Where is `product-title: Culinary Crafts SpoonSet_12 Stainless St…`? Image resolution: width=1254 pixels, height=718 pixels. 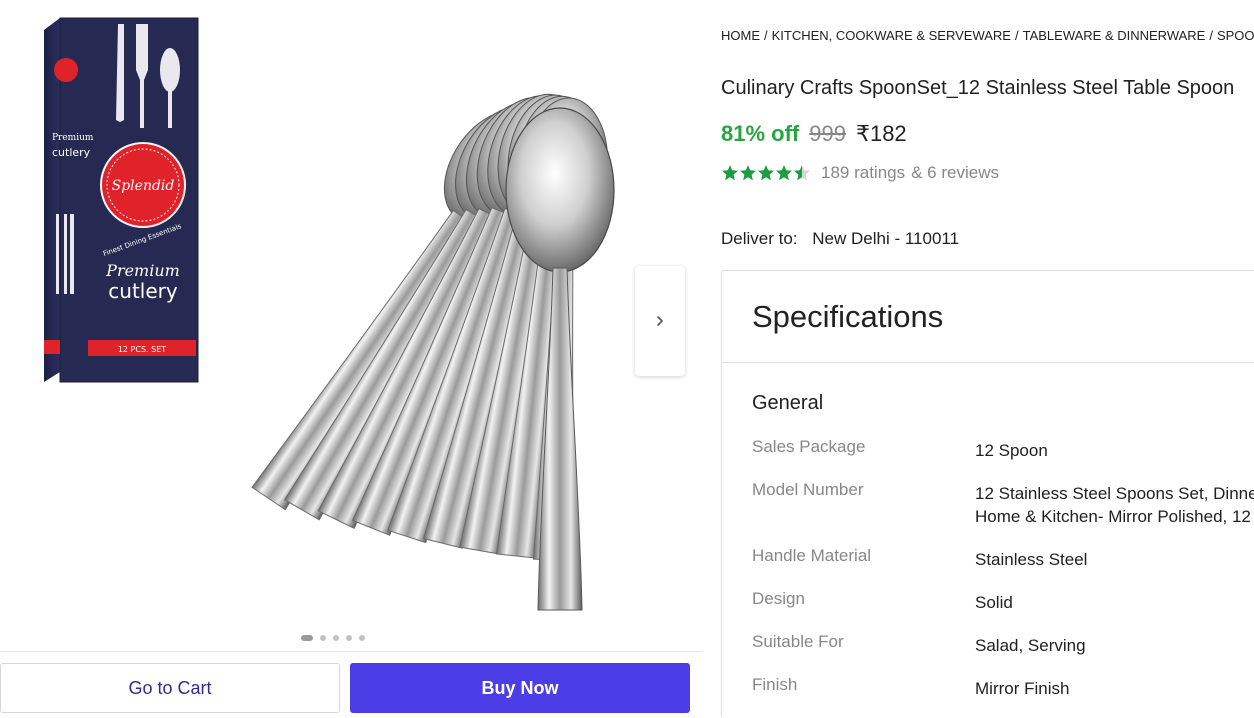 product-title: Culinary Crafts SpoonSet_12 Stainless St… is located at coordinates (978, 88).